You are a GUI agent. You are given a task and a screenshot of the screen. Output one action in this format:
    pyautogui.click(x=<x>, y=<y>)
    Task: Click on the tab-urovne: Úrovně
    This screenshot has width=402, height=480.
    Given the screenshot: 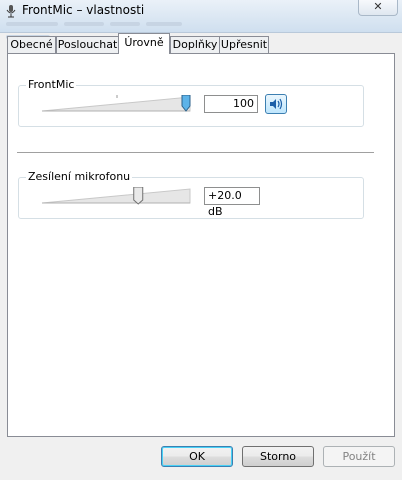 What is the action you would take?
    pyautogui.click(x=144, y=43)
    